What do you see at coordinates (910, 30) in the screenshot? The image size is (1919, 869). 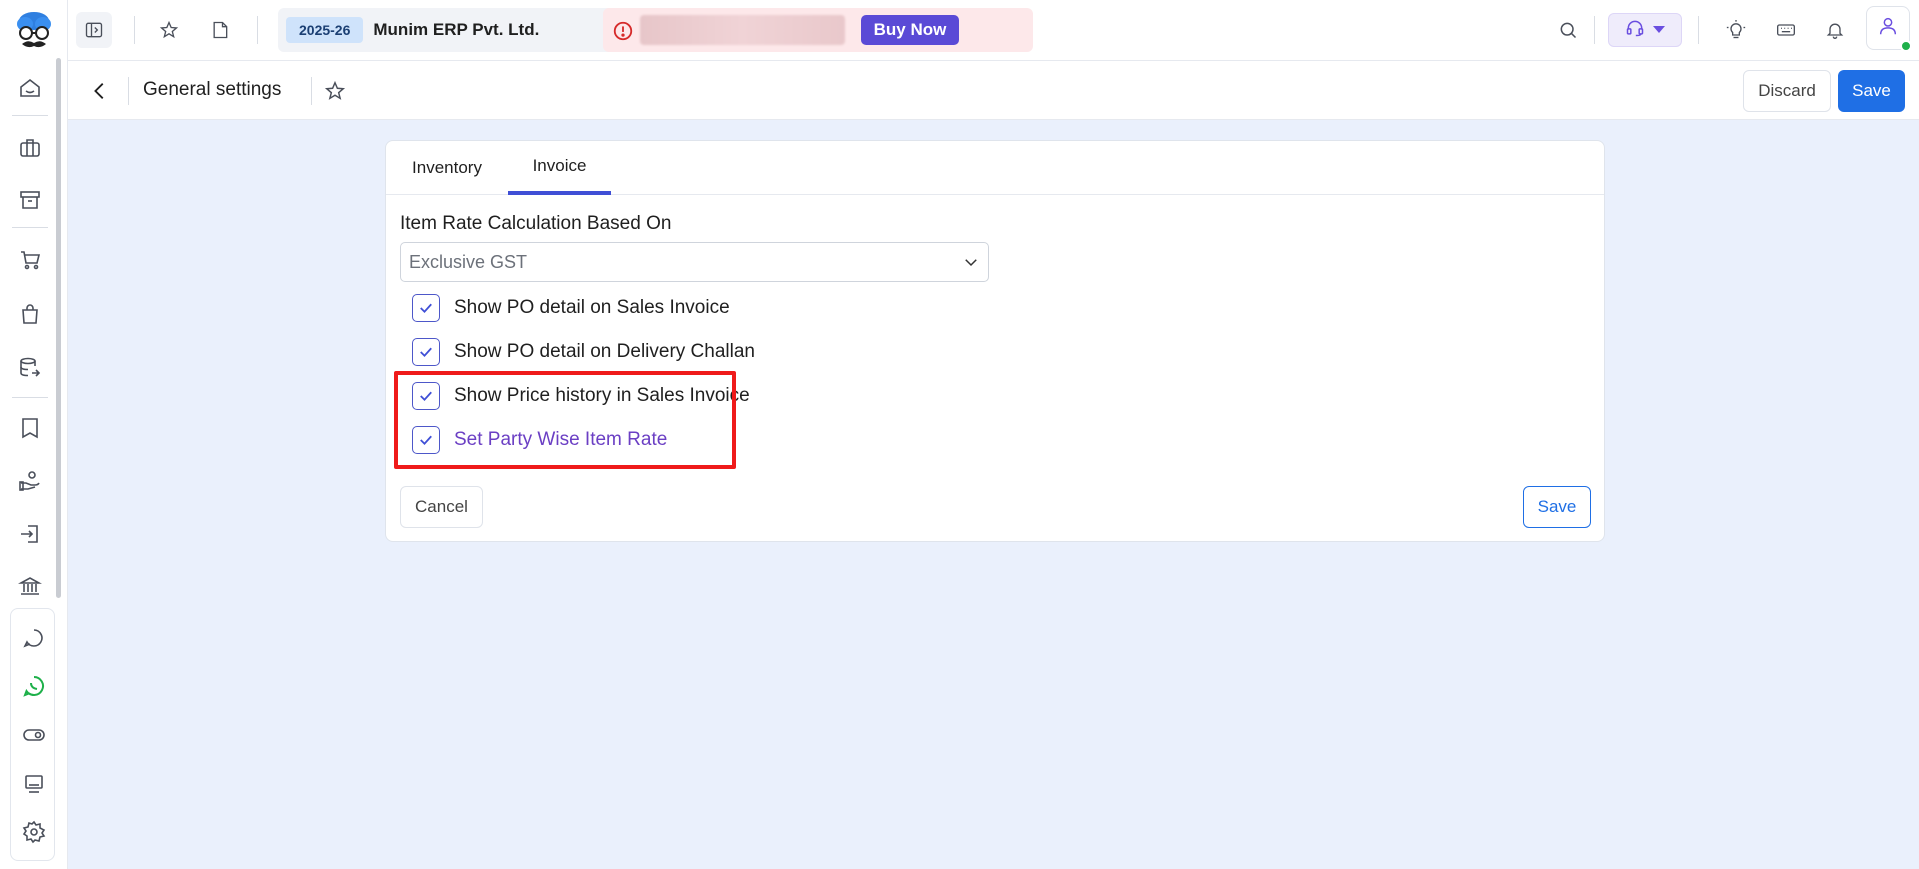 I see `buy-now-button: Buy Now` at bounding box center [910, 30].